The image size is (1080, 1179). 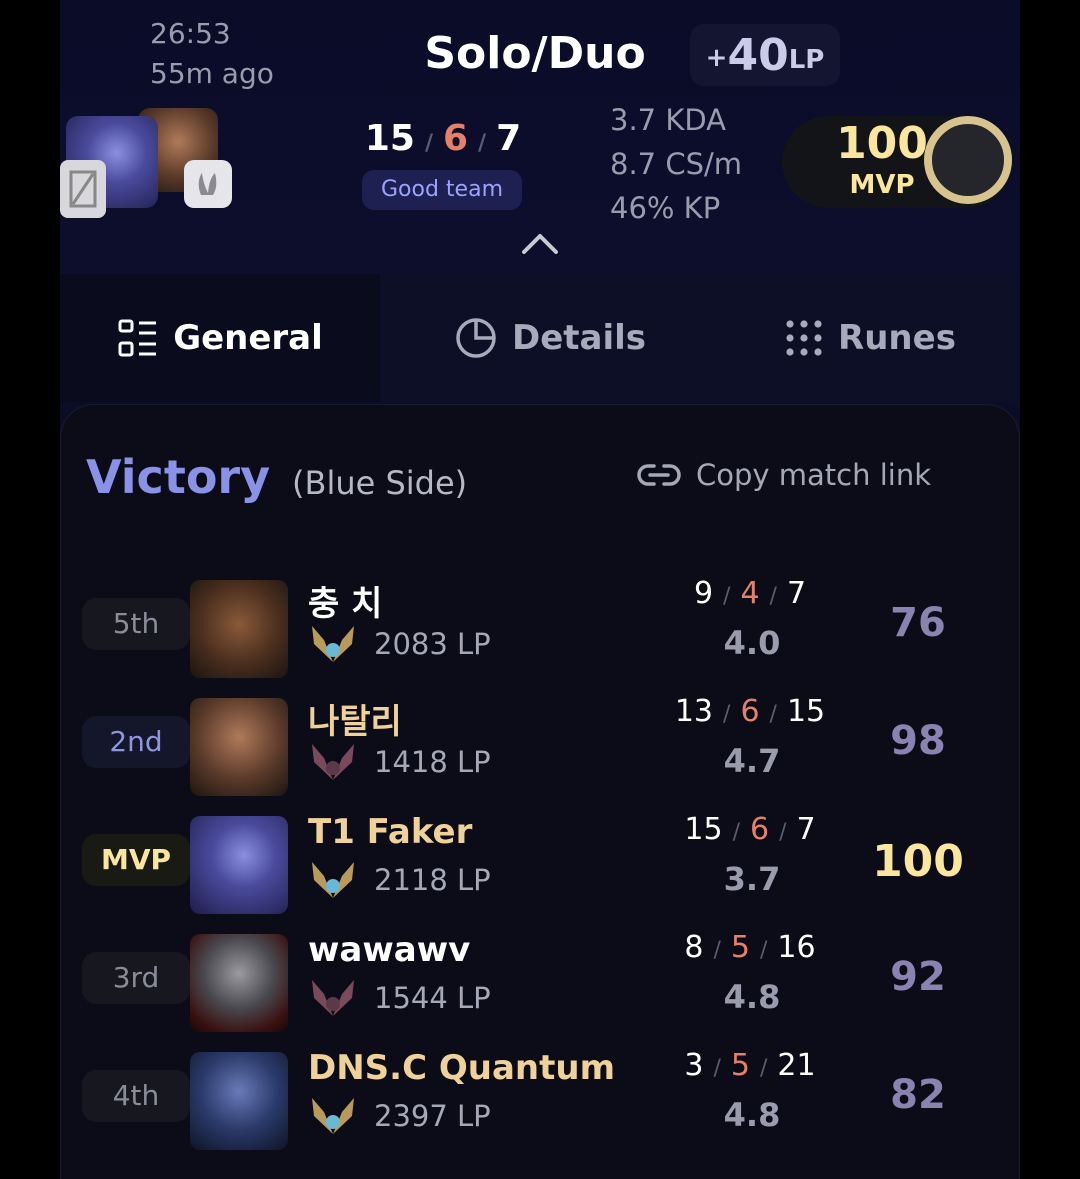 What do you see at coordinates (390, 832) in the screenshot?
I see `player-name: T1 Faker` at bounding box center [390, 832].